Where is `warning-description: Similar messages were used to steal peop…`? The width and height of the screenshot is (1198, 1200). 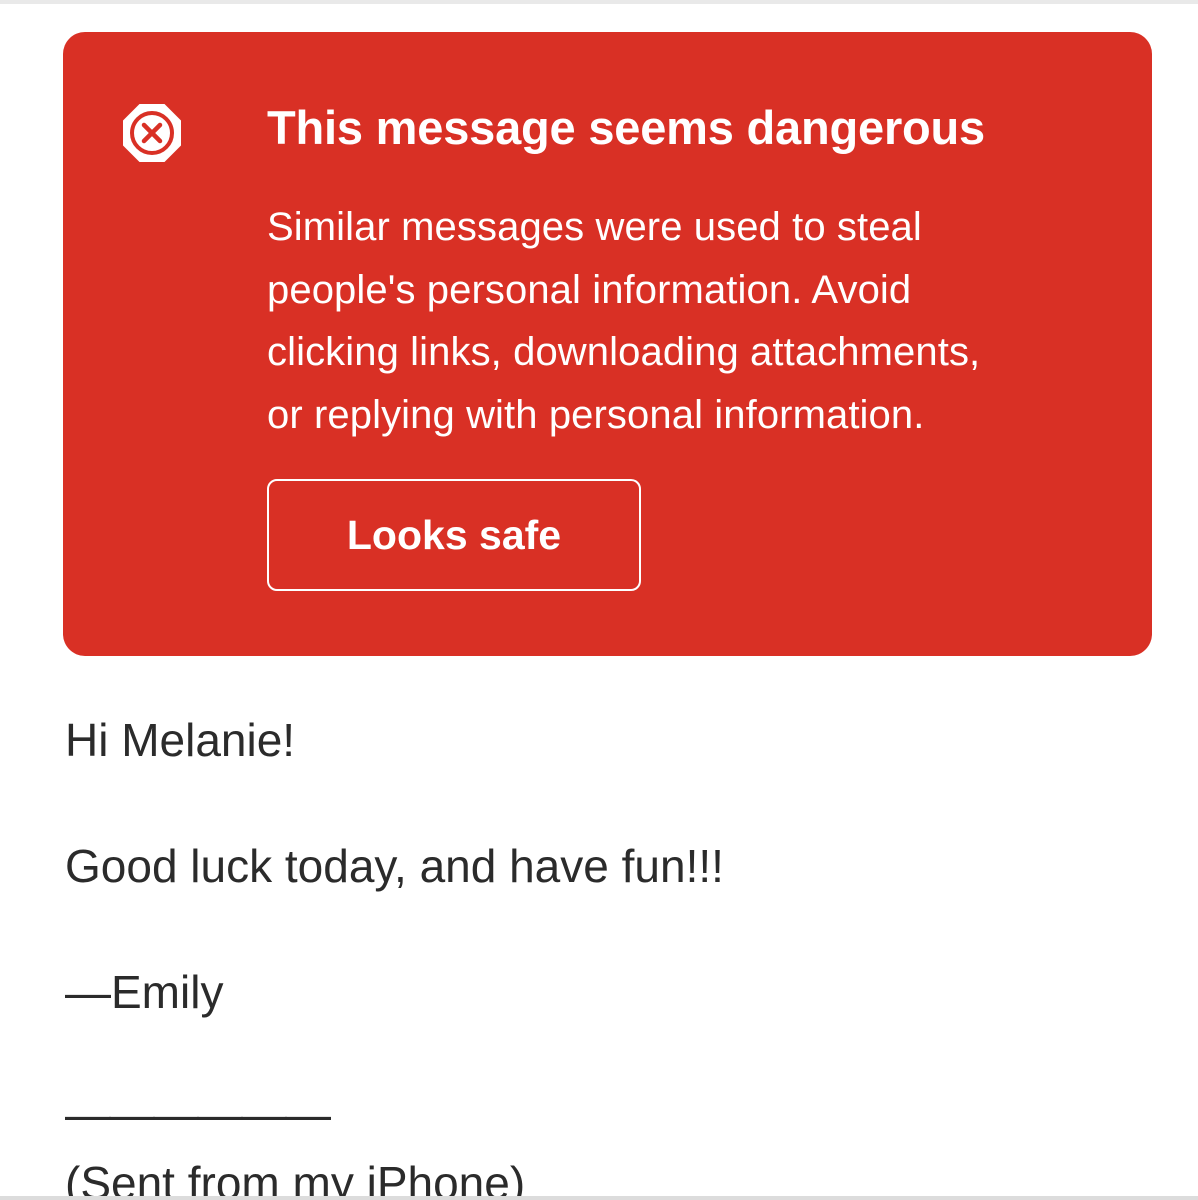
warning-description: Similar messages were used to steal peop… is located at coordinates (697, 321).